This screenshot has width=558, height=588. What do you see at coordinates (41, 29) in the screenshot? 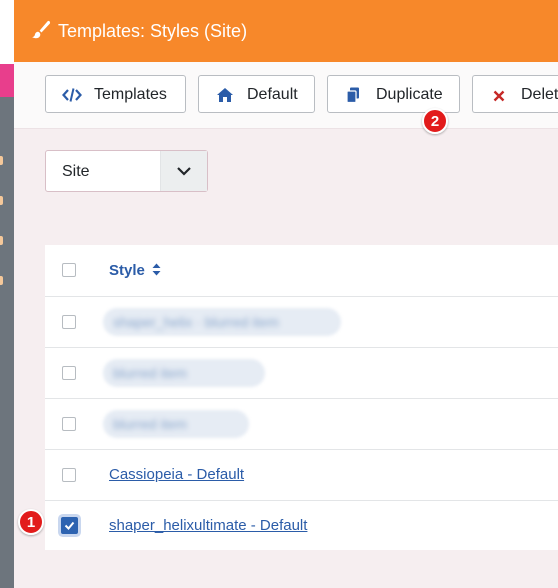
I see `paint-brush-icon` at bounding box center [41, 29].